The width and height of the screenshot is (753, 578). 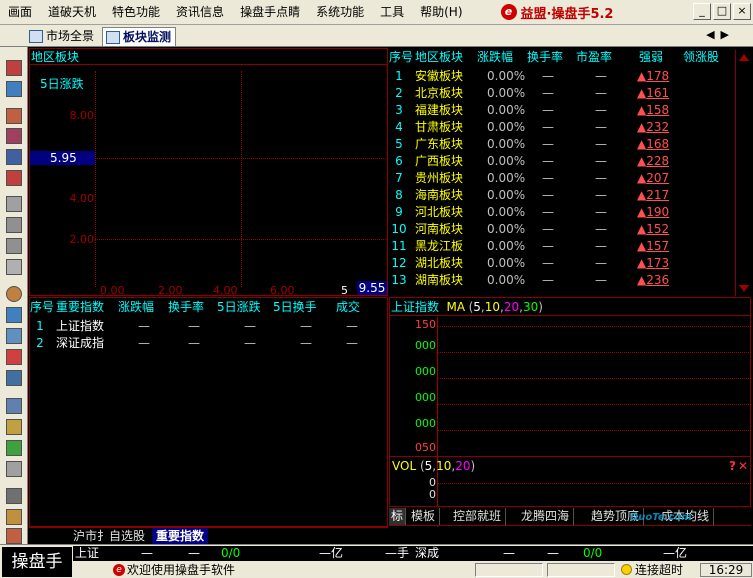 What do you see at coordinates (562, 110) in the screenshot?
I see `table-row: 3 福建板块 0.00% — — ▲158` at bounding box center [562, 110].